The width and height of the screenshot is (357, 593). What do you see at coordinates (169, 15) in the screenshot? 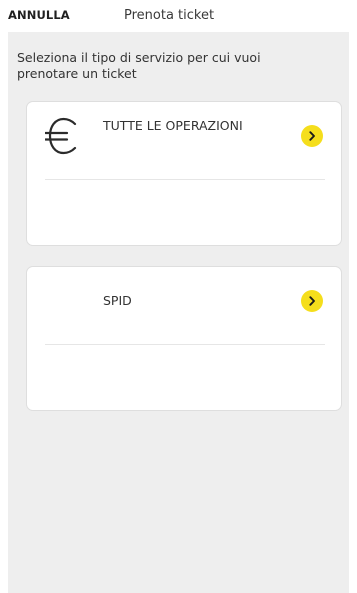
I see `page-title: Prenota ticket` at bounding box center [169, 15].